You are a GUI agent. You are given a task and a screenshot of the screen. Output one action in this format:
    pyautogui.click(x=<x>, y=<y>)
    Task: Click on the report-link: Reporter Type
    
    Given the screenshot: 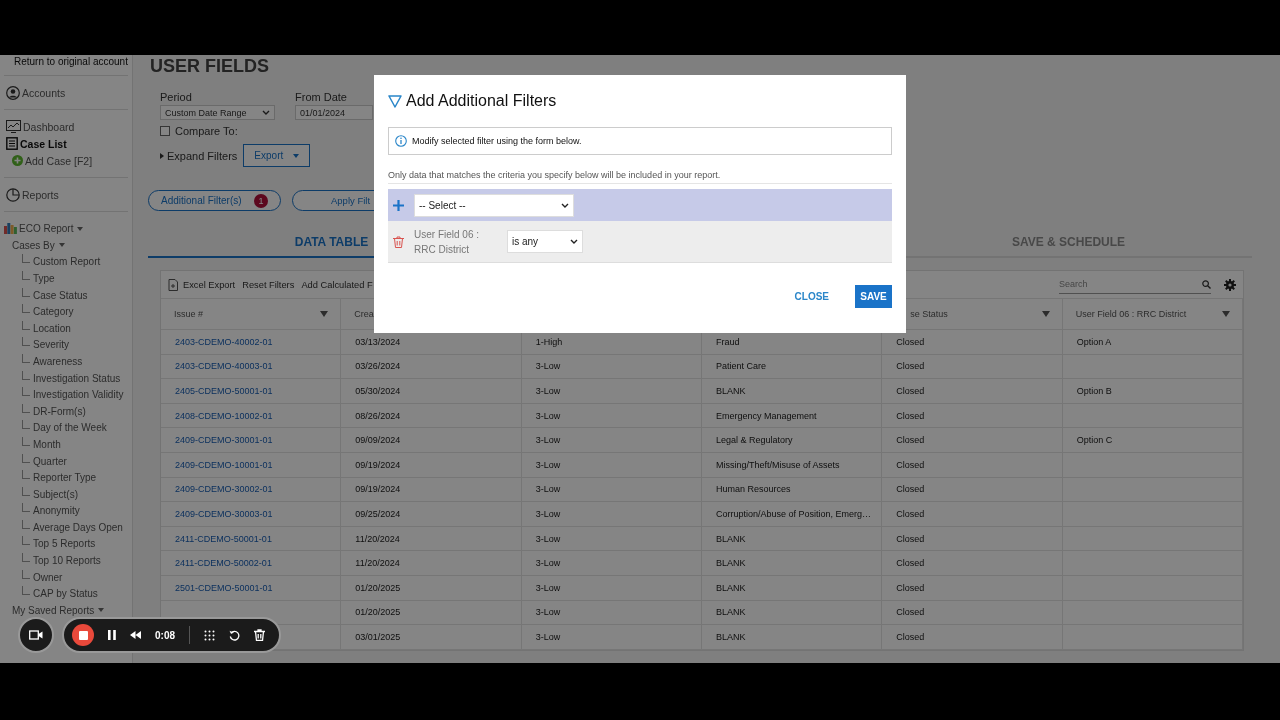 What is the action you would take?
    pyautogui.click(x=65, y=478)
    